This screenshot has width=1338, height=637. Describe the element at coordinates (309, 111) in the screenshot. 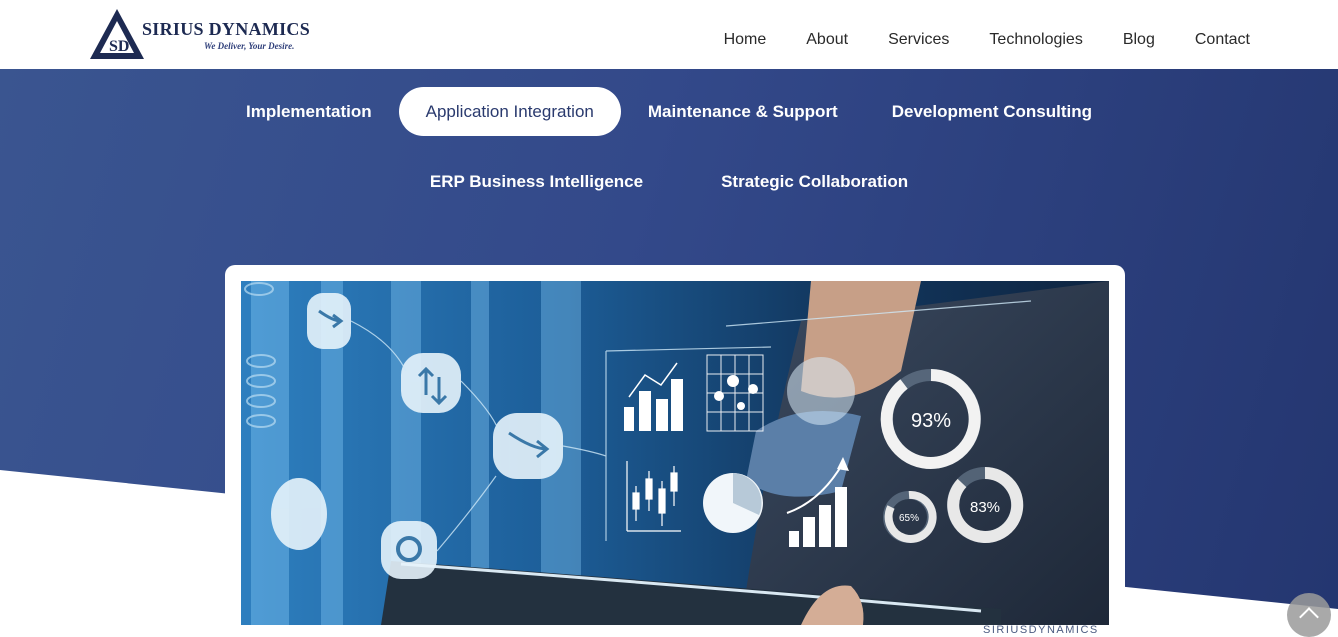

I see `tab-implementation: Implementation` at that location.